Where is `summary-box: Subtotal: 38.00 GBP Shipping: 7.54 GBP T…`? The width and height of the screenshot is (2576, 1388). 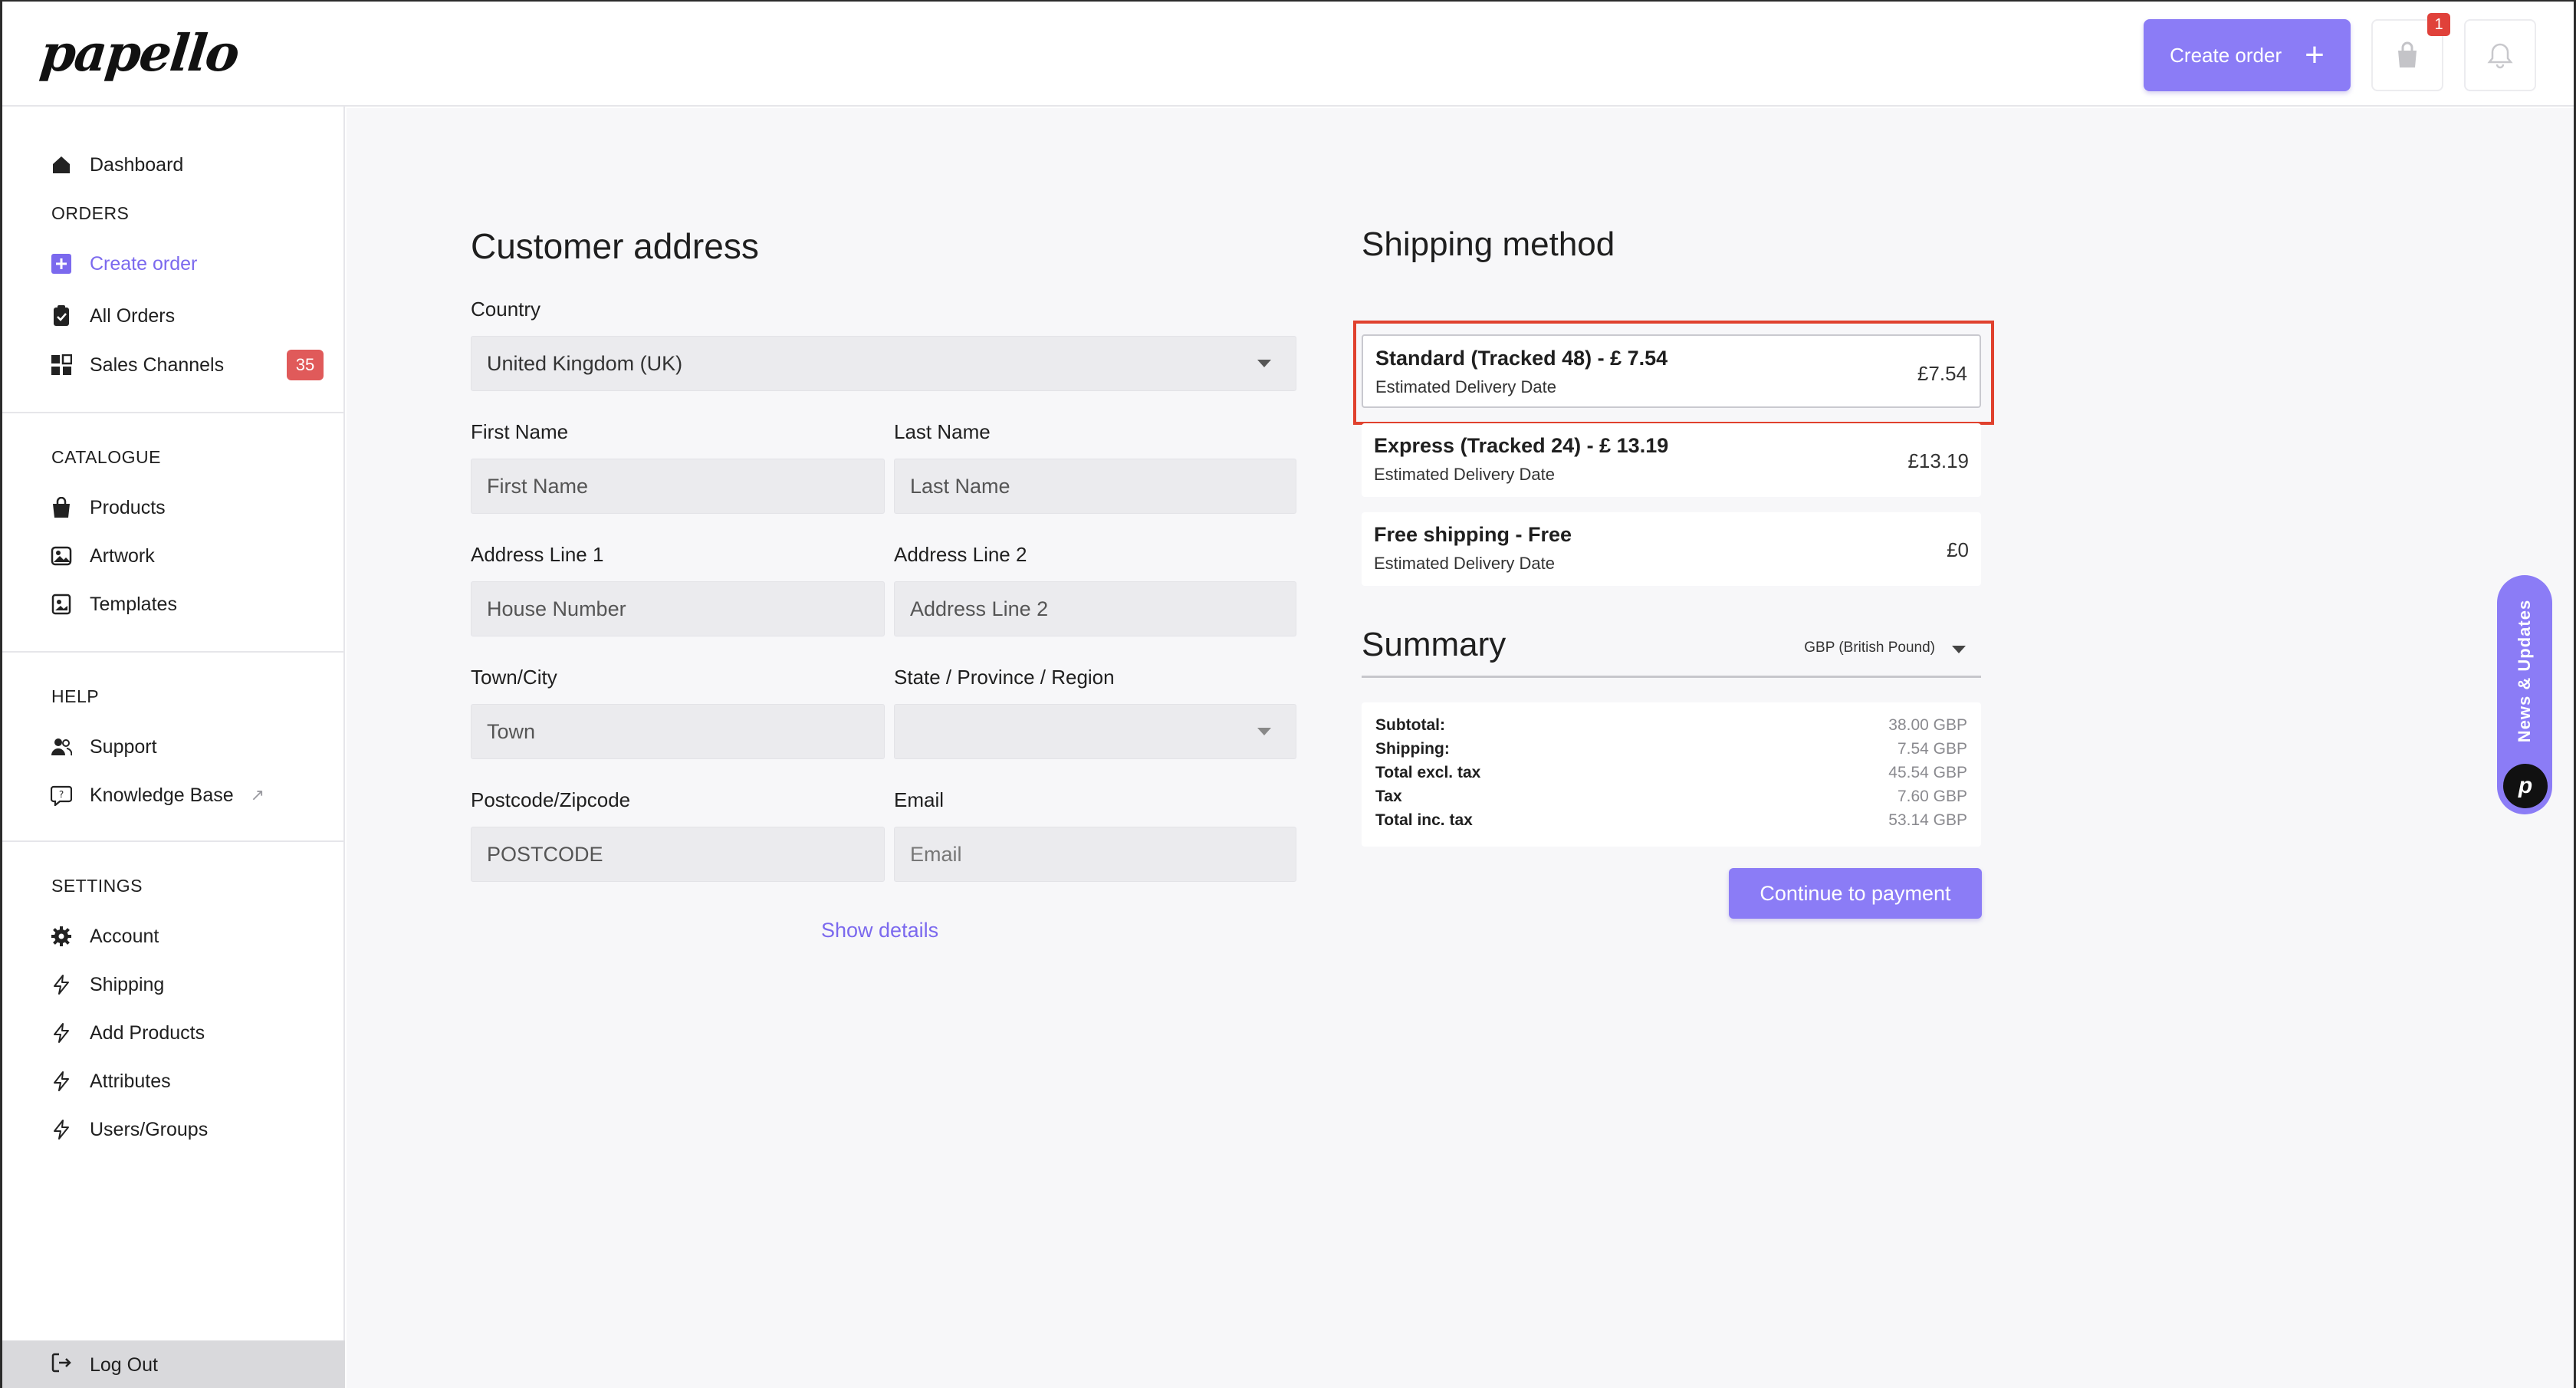
summary-box: Subtotal: 38.00 GBP Shipping: 7.54 GBP T… is located at coordinates (1672, 774).